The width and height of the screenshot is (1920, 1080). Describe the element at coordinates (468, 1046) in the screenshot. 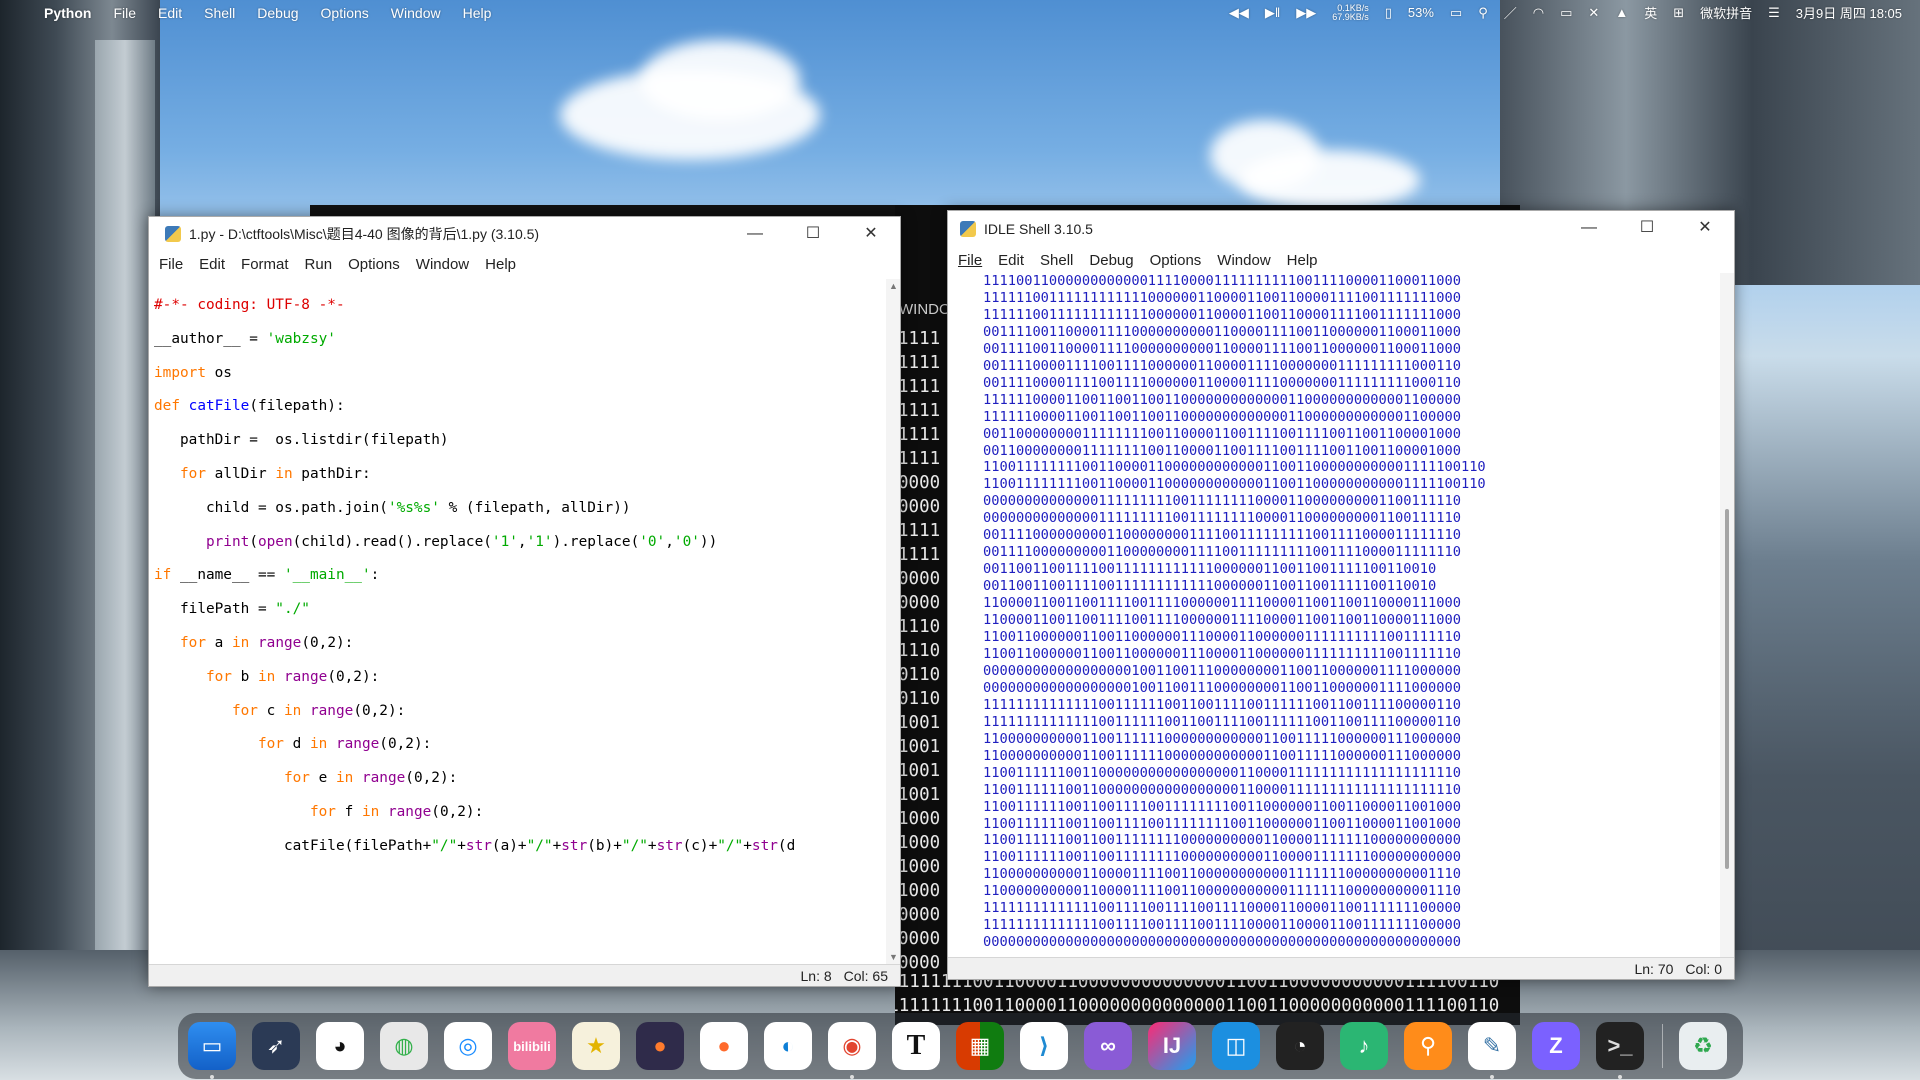

I see `qq-browser-icon: ◎` at that location.